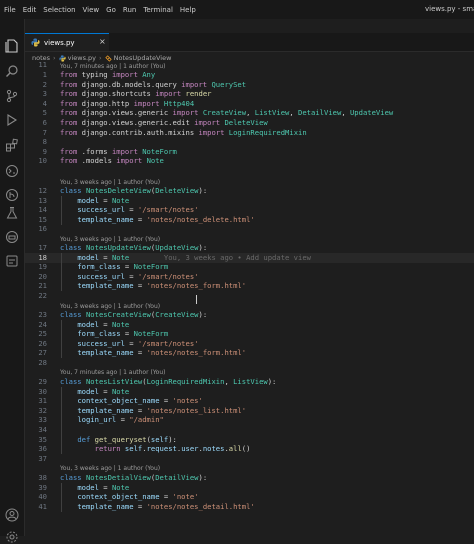 The width and height of the screenshot is (474, 544). I want to click on code-token: self, so click(159, 439).